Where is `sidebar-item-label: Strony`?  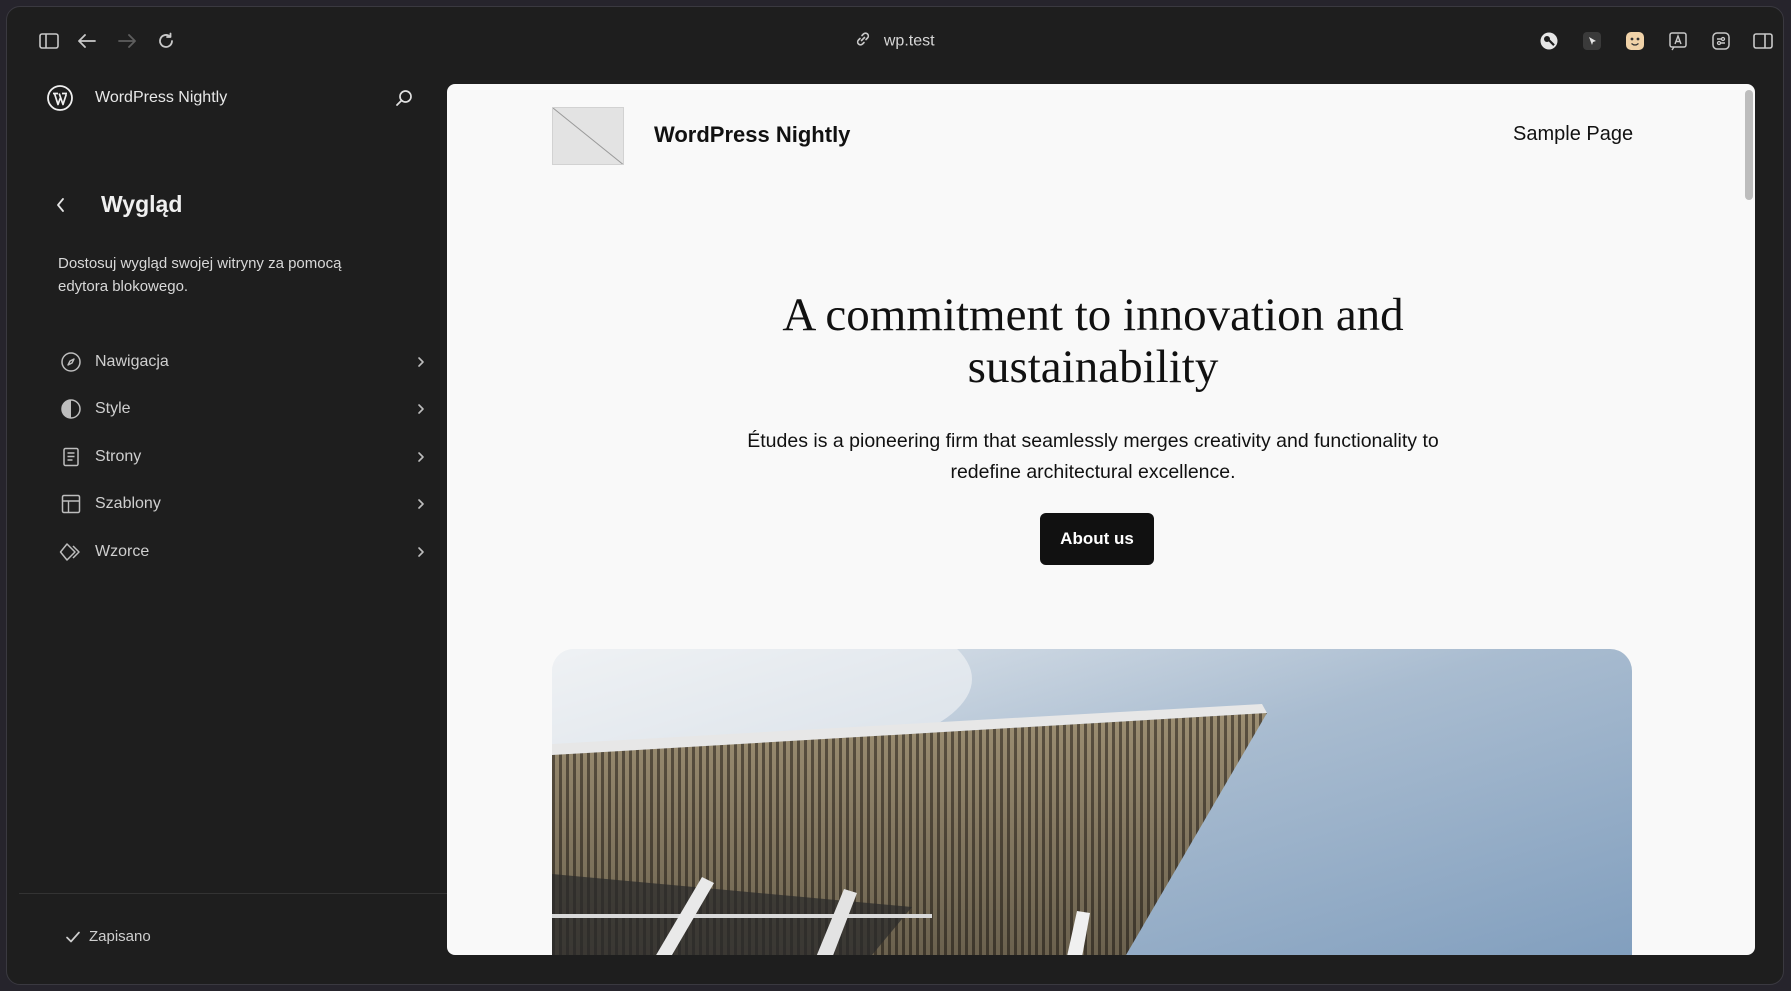
sidebar-item-label: Strony is located at coordinates (118, 456).